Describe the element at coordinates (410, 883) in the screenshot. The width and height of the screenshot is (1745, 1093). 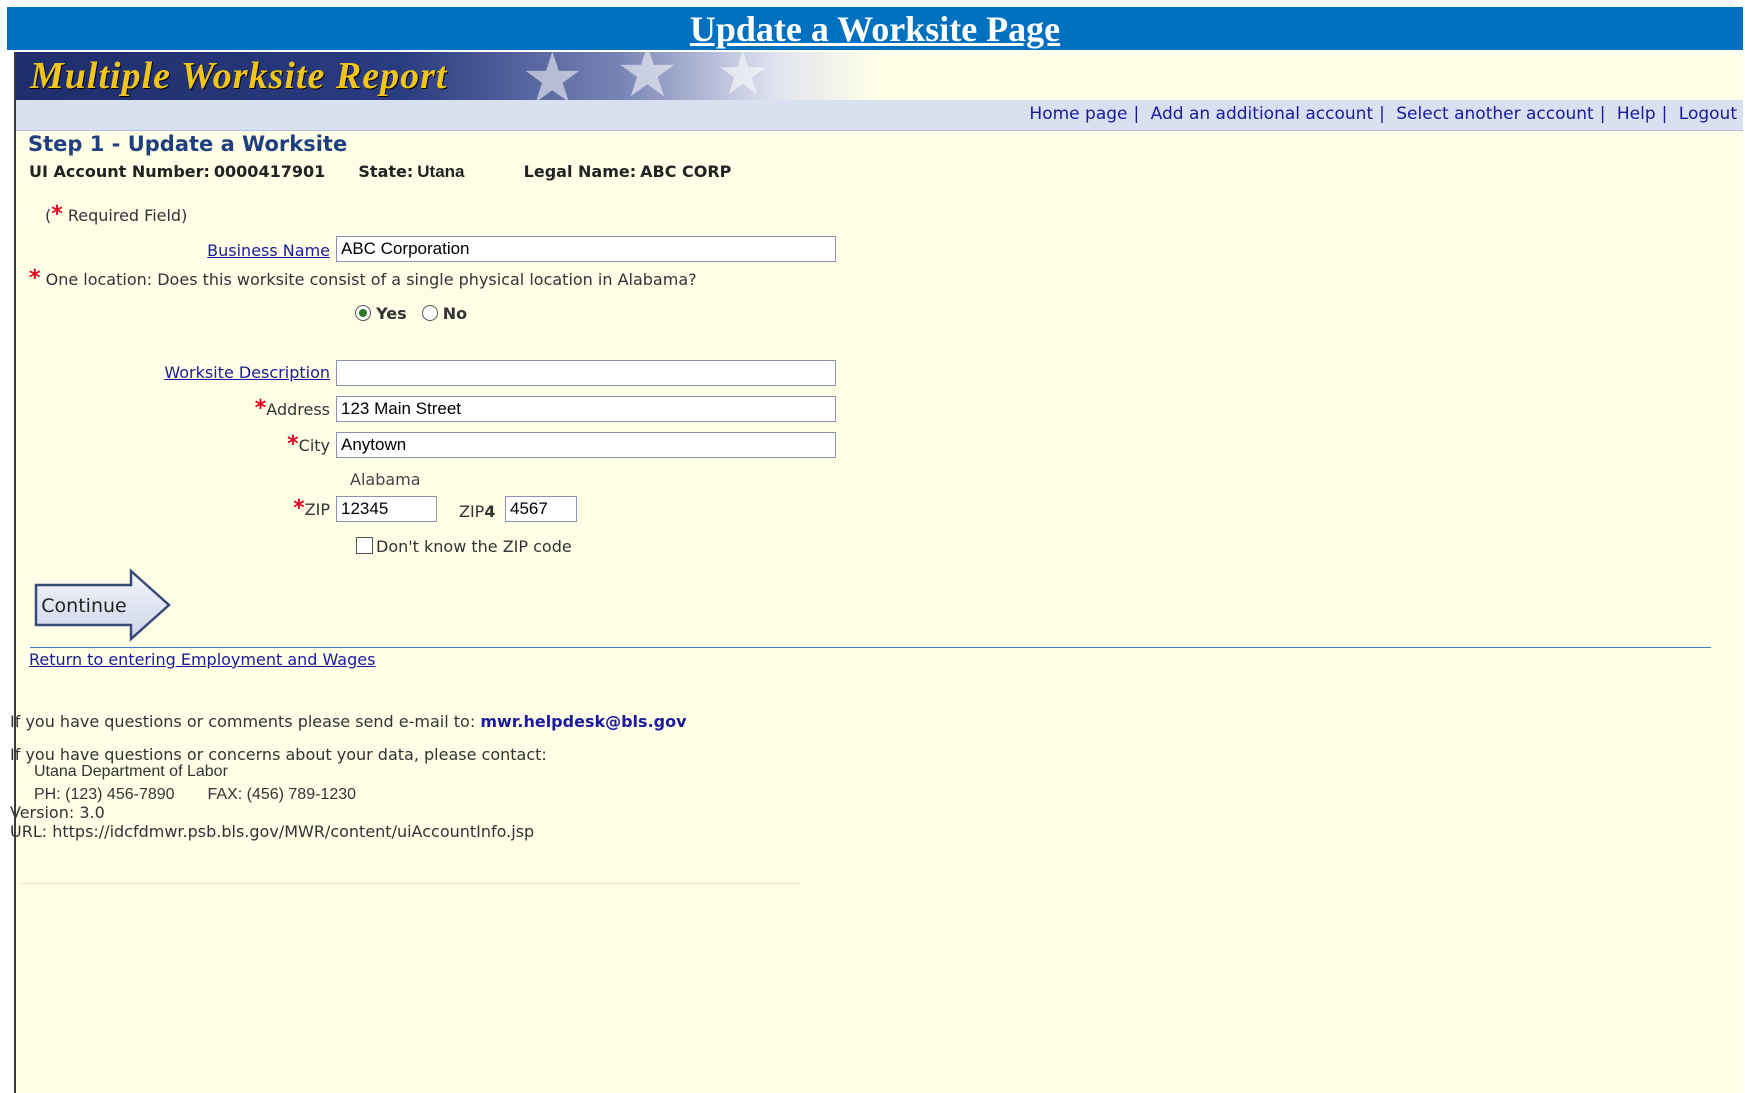
I see `footer-faint-divider` at that location.